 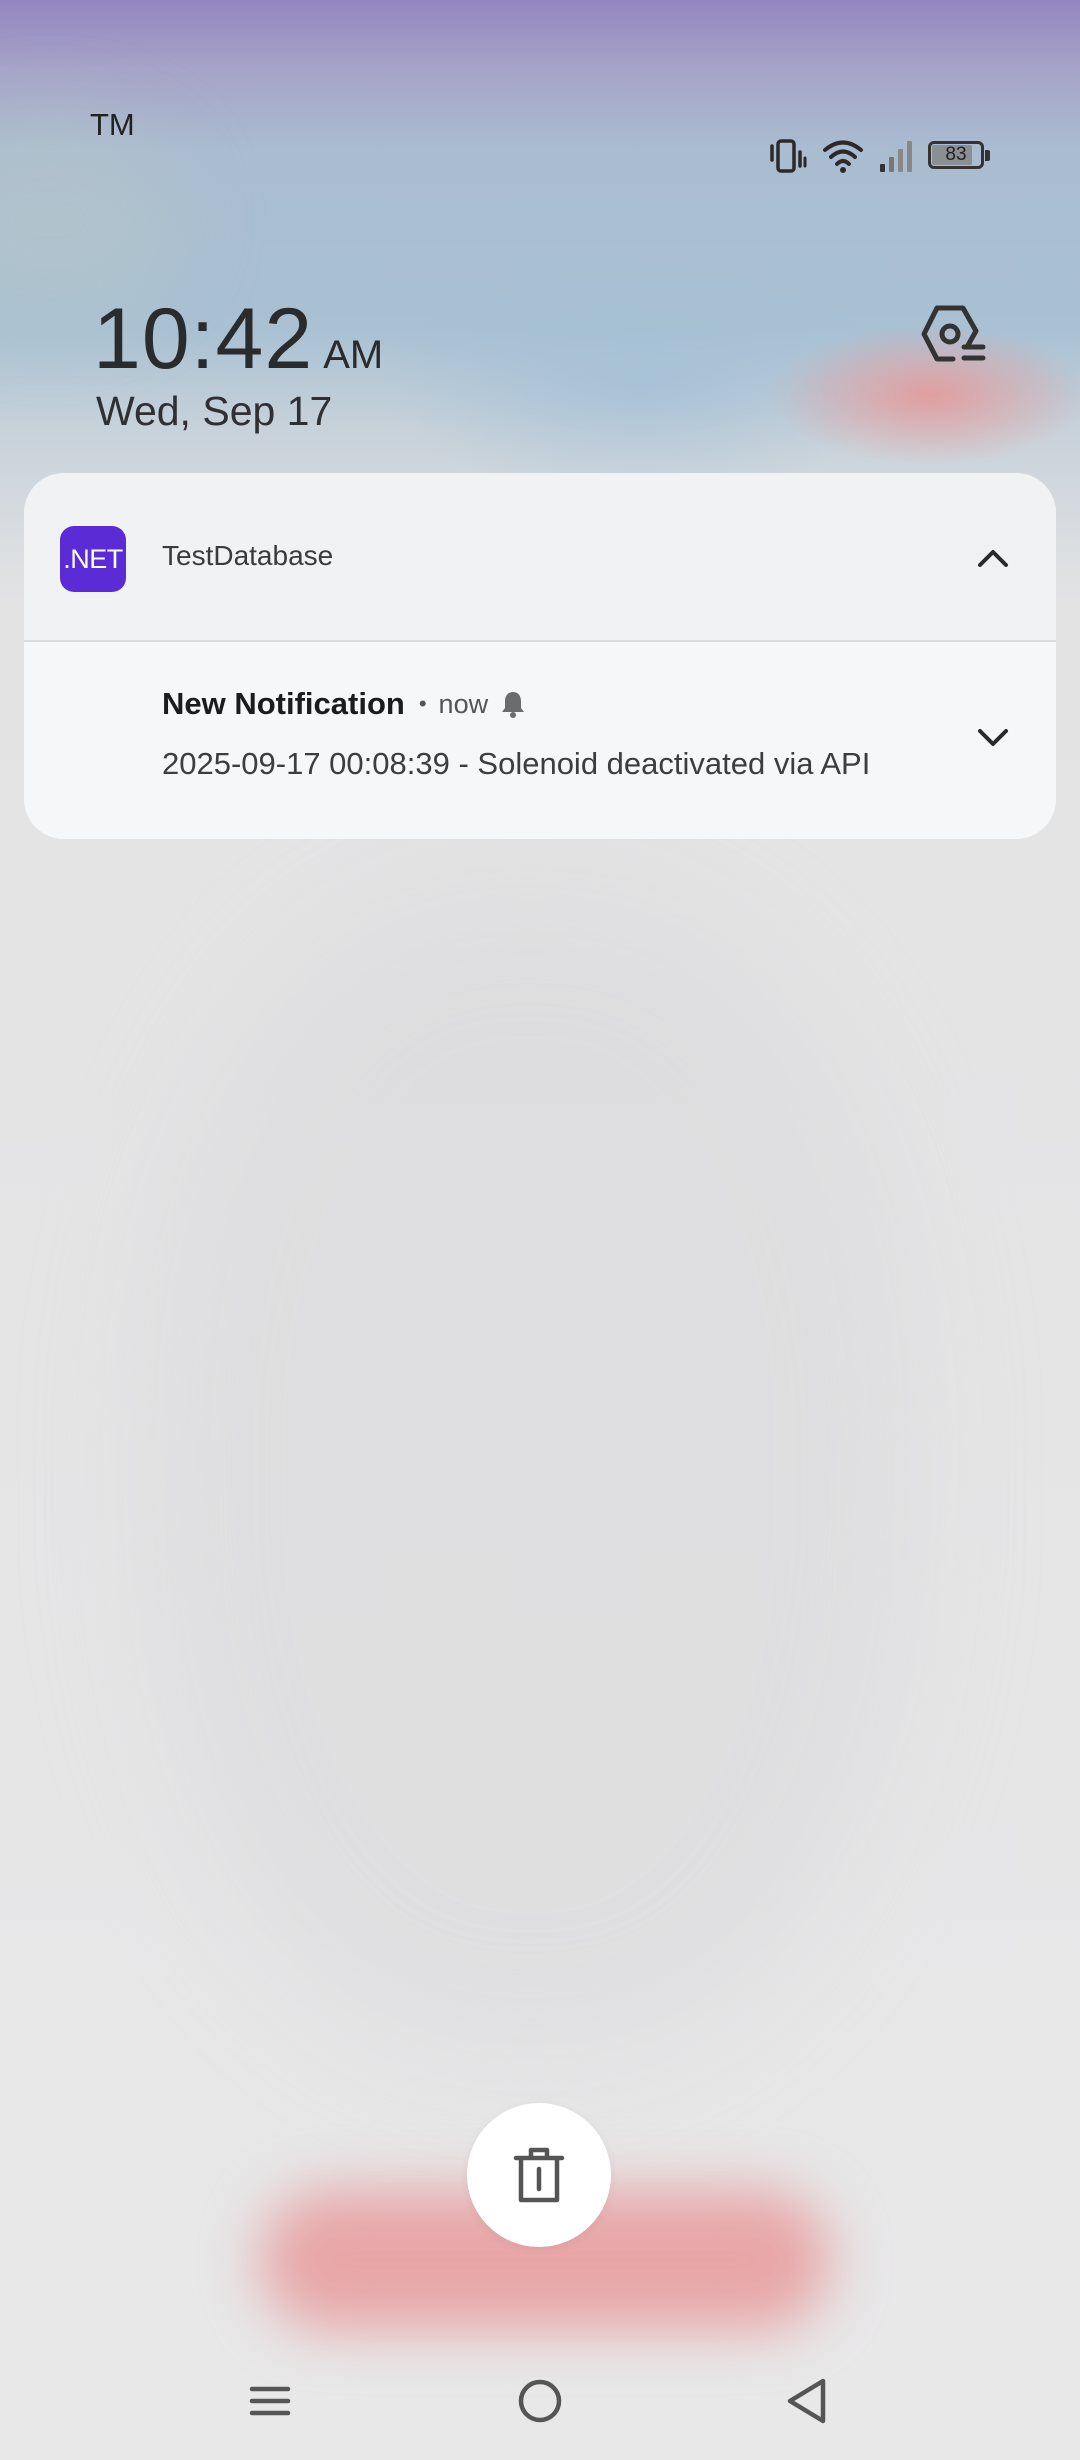 I want to click on trash-icon, so click(x=539, y=2175).